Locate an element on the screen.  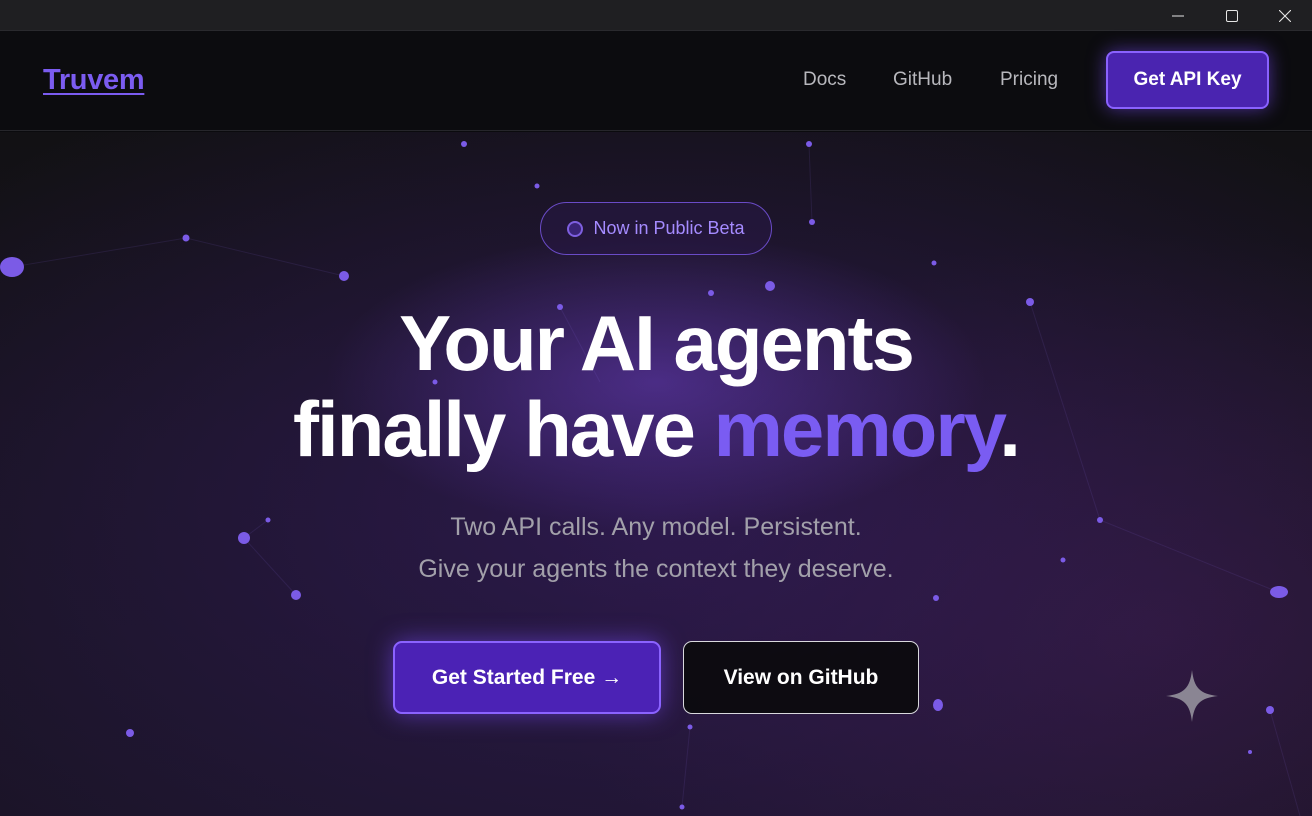
get-started-free-button: Get Started Free → is located at coordinates (527, 677).